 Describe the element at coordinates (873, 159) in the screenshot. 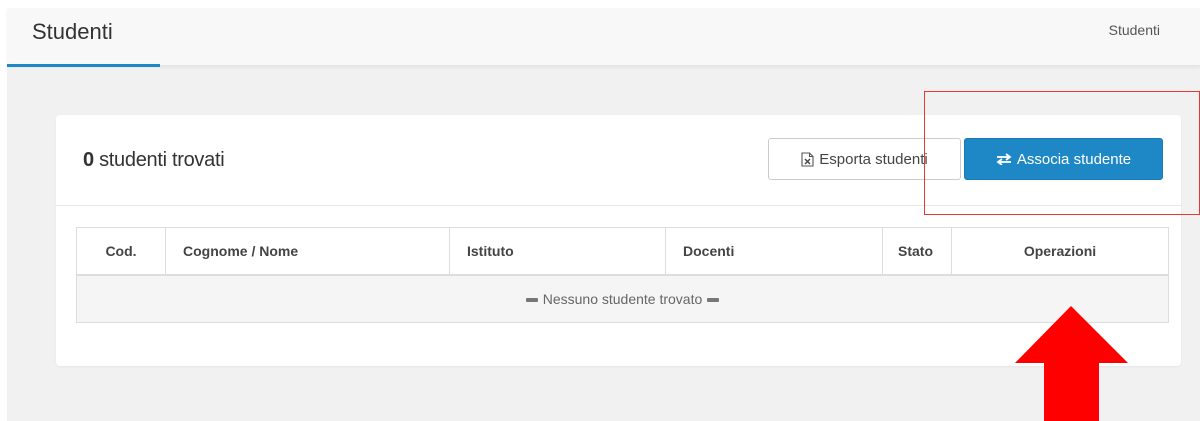

I see `export-students-label: Esporta studenti` at that location.